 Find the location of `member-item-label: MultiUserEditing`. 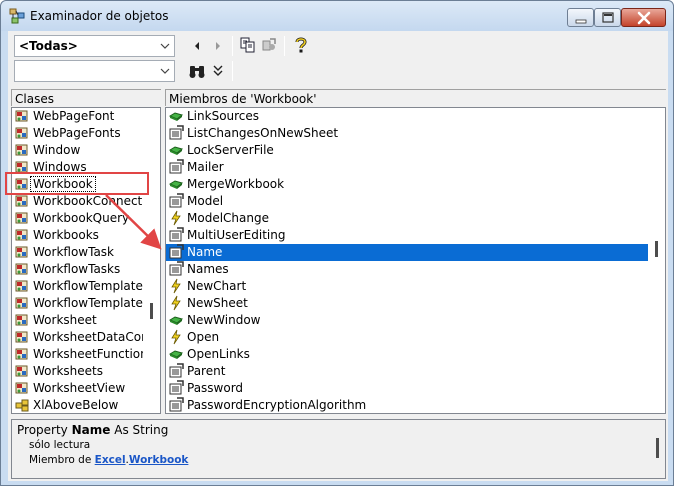

member-item-label: MultiUserEditing is located at coordinates (236, 235).